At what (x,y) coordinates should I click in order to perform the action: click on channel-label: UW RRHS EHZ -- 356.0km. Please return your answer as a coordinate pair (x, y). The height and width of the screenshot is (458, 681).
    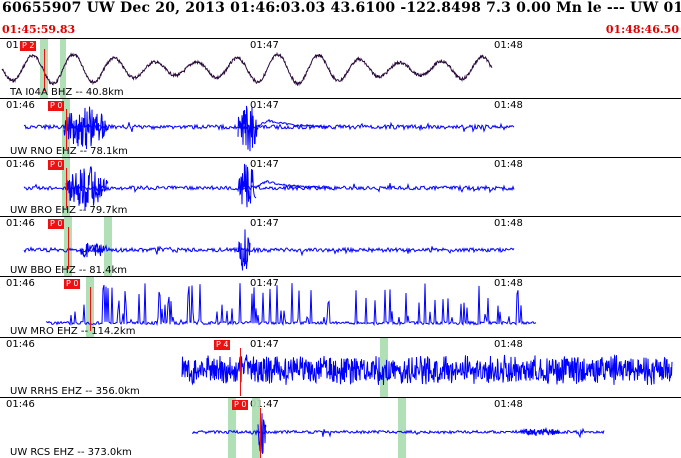
    Looking at the image, I should click on (75, 391).